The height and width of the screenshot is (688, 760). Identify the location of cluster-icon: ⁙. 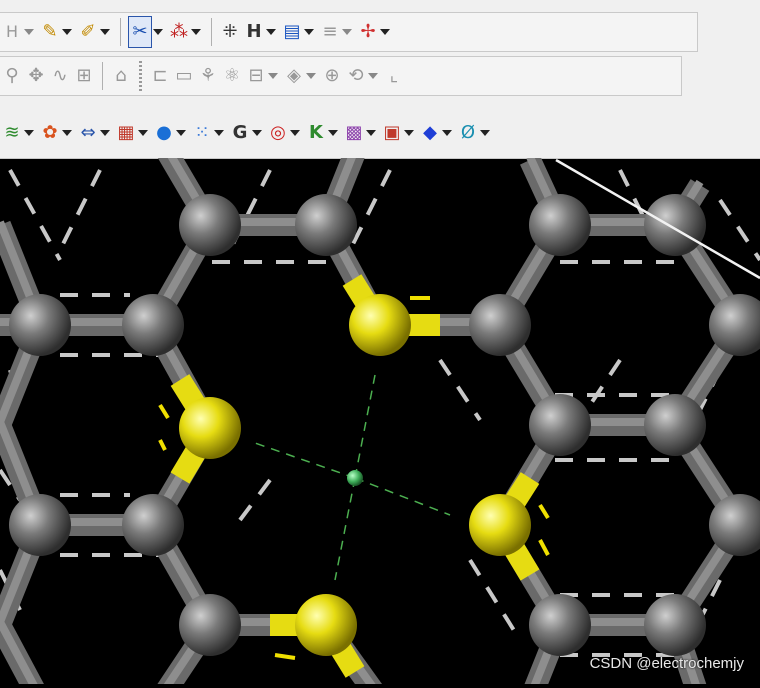
(202, 133).